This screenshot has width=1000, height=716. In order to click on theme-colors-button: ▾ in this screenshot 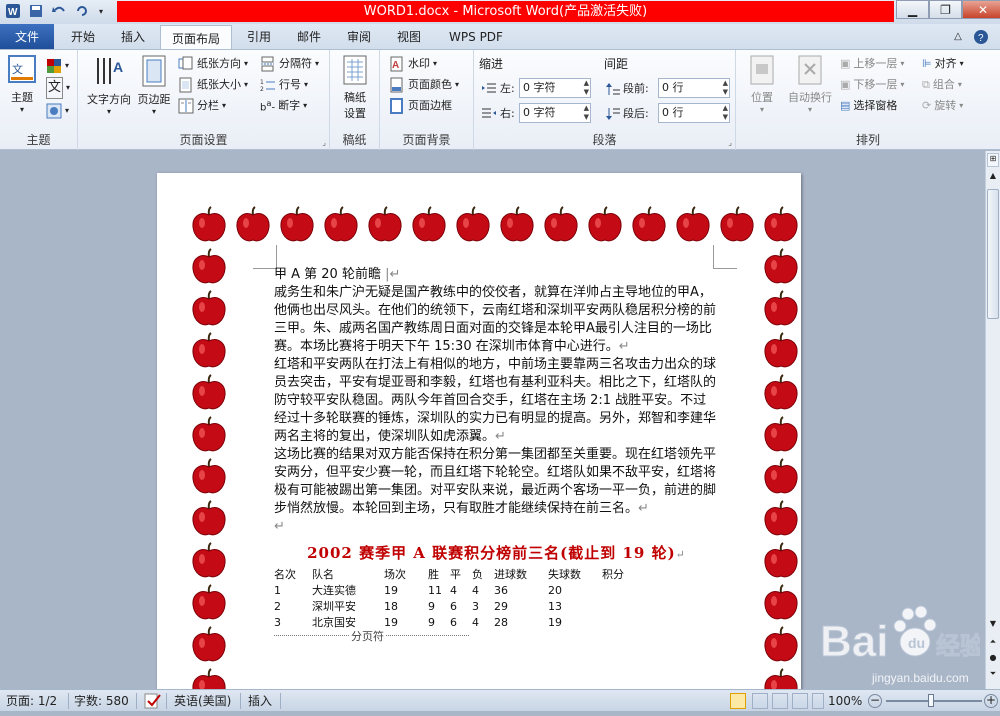, I will do `click(57, 66)`.